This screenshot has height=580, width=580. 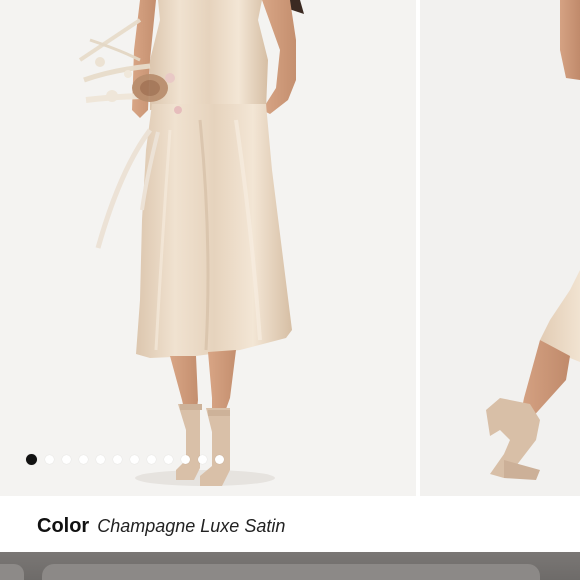 What do you see at coordinates (31, 459) in the screenshot?
I see `carousel-dot-active` at bounding box center [31, 459].